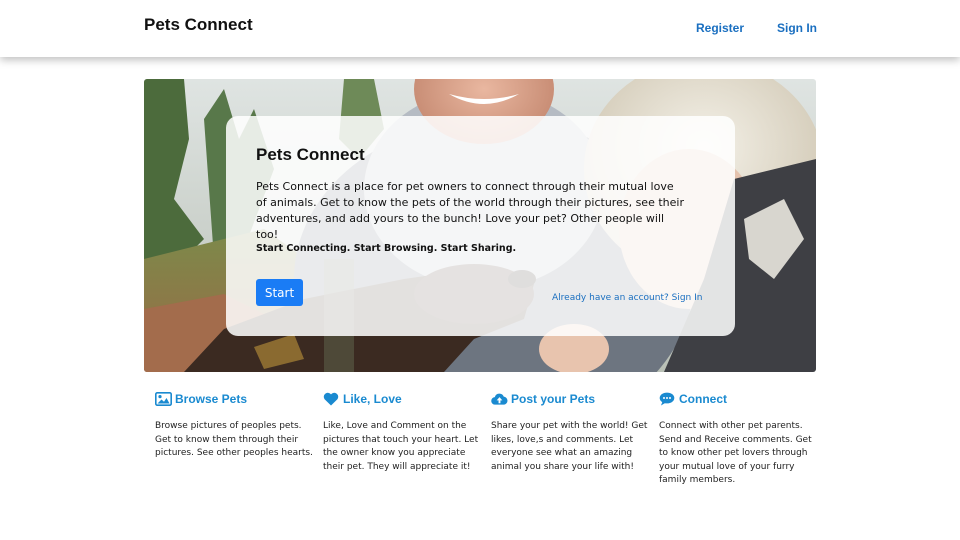  What do you see at coordinates (480, 28) in the screenshot?
I see `top-navbar: Pets Connect Register Sign In` at bounding box center [480, 28].